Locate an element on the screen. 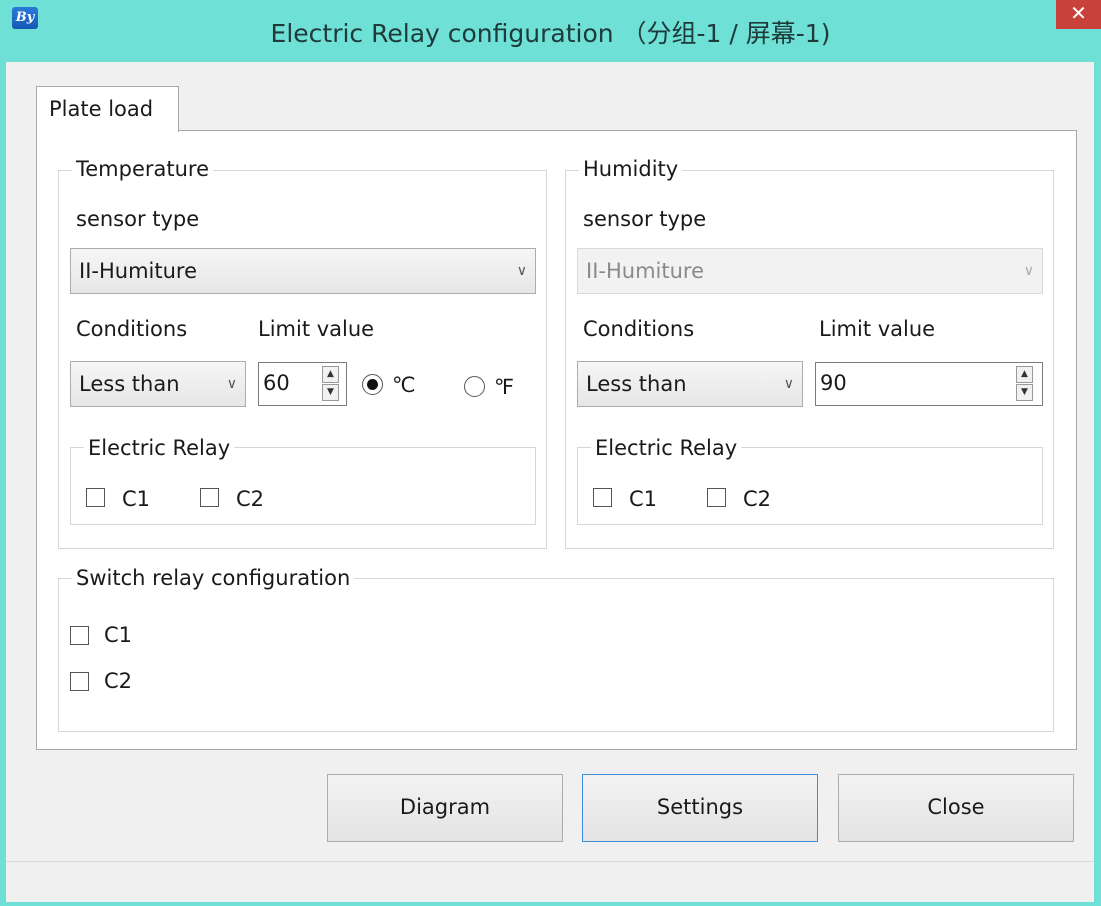 This screenshot has width=1101, height=906. radio-selected-dot is located at coordinates (372, 384).